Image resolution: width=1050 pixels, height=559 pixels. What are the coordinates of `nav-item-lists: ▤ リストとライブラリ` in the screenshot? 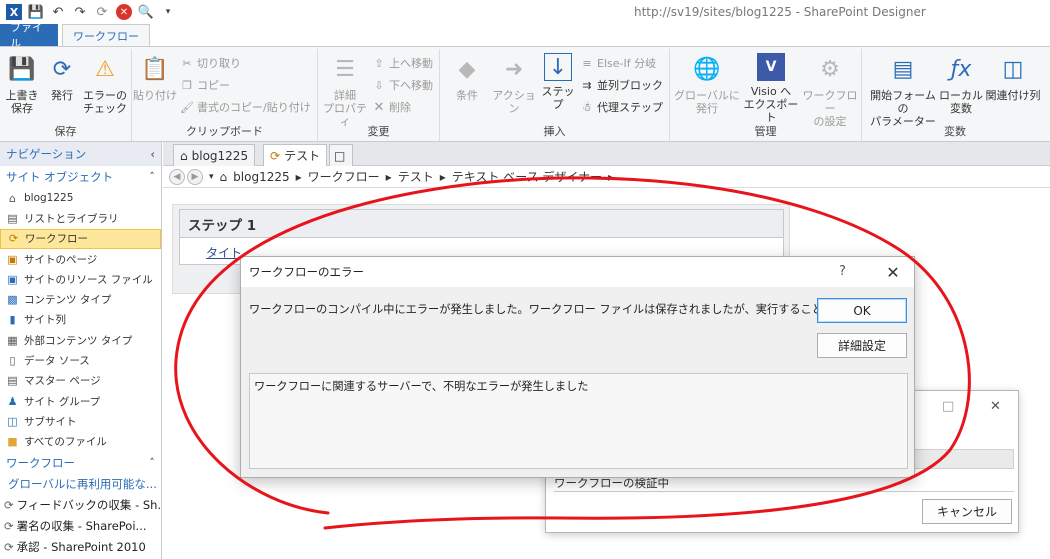 It's located at (80, 218).